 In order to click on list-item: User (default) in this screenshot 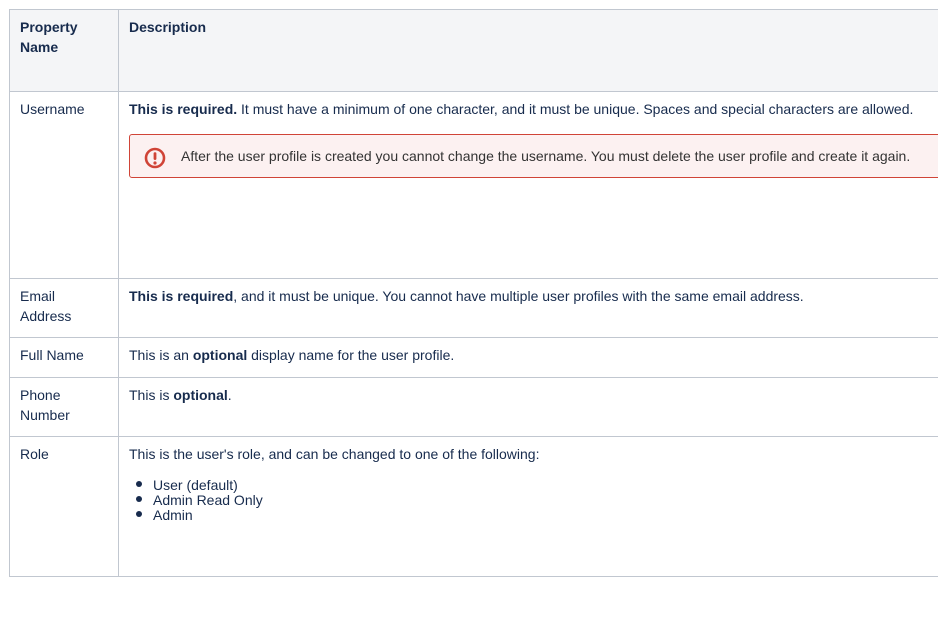, I will do `click(537, 485)`.